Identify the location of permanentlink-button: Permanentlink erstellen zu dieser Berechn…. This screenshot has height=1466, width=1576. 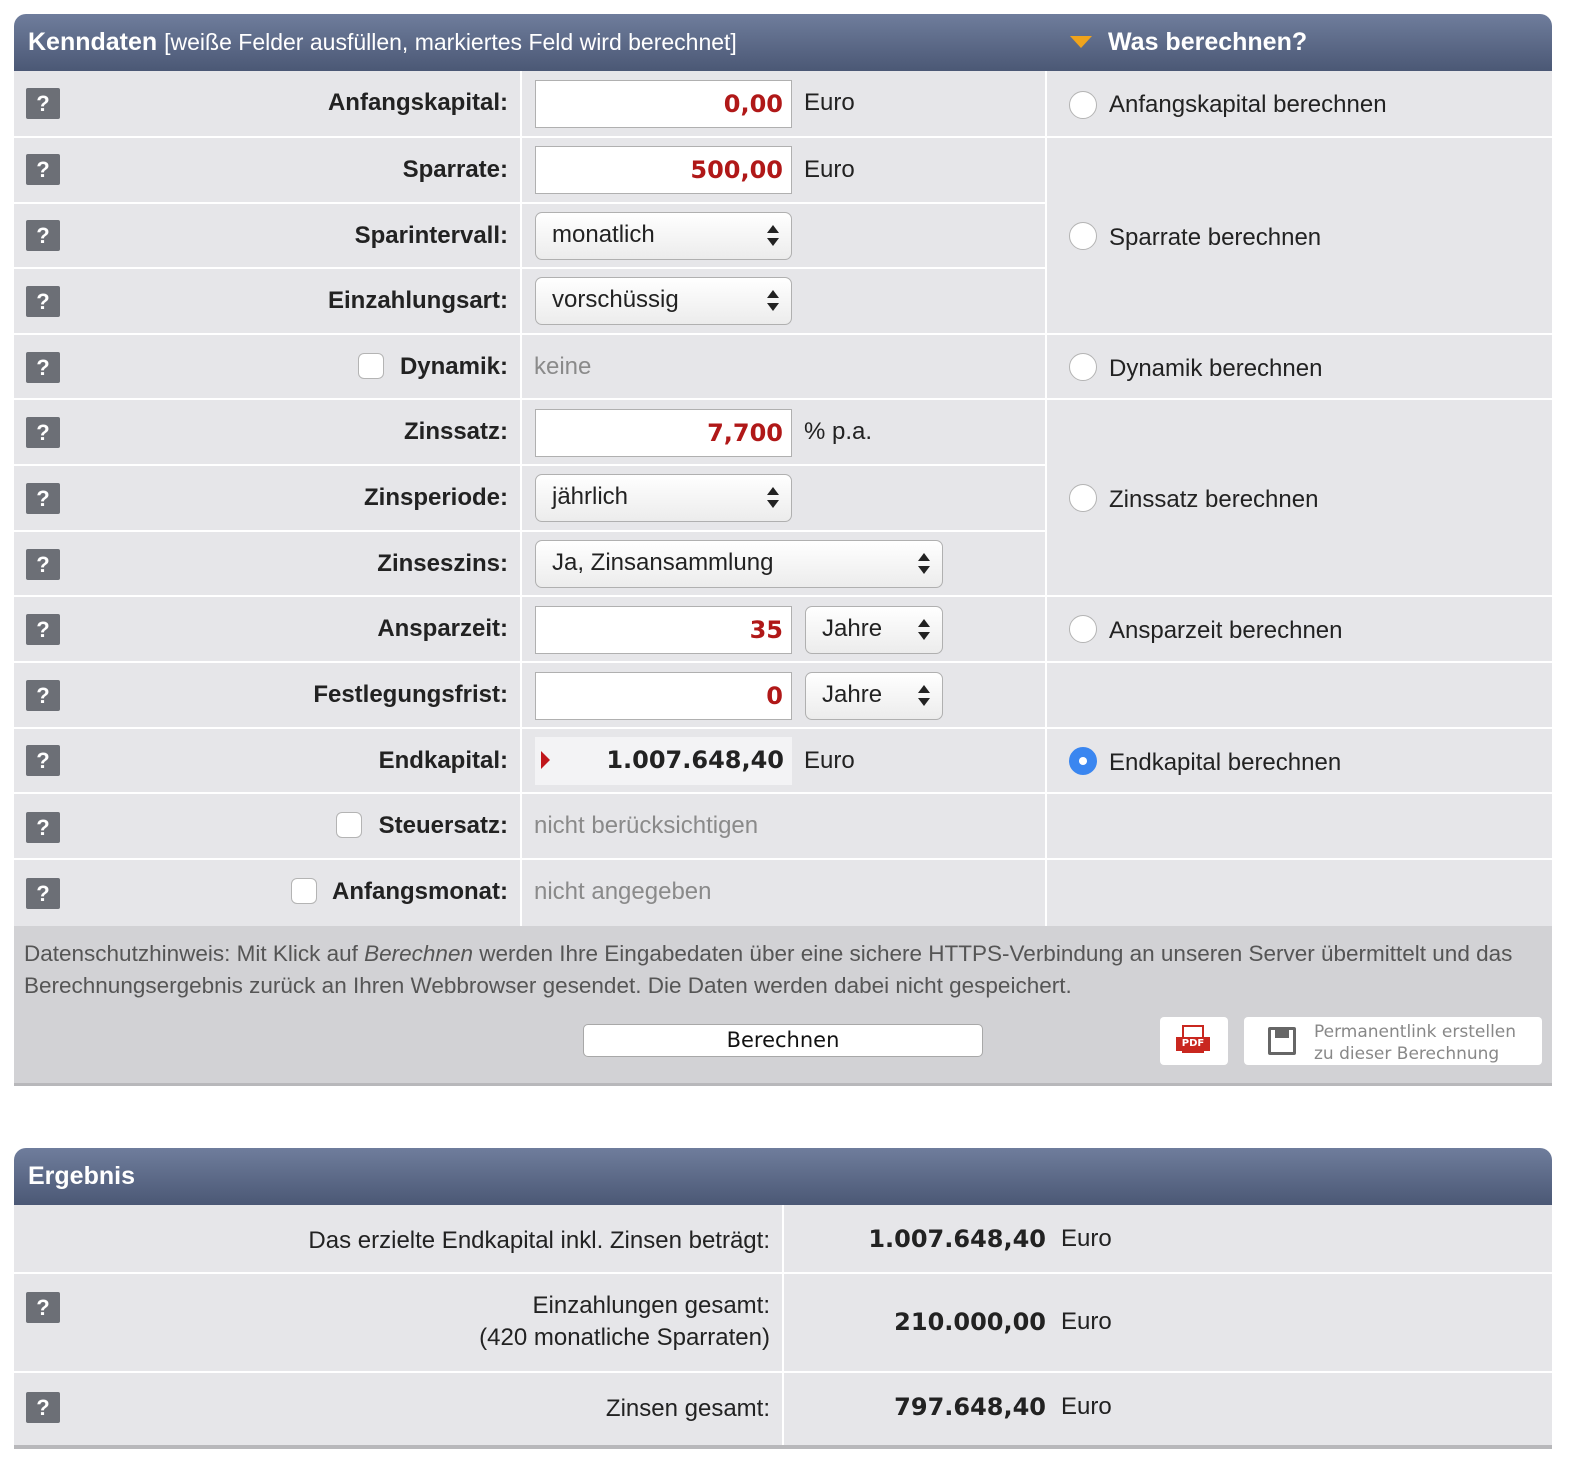
(1393, 1041).